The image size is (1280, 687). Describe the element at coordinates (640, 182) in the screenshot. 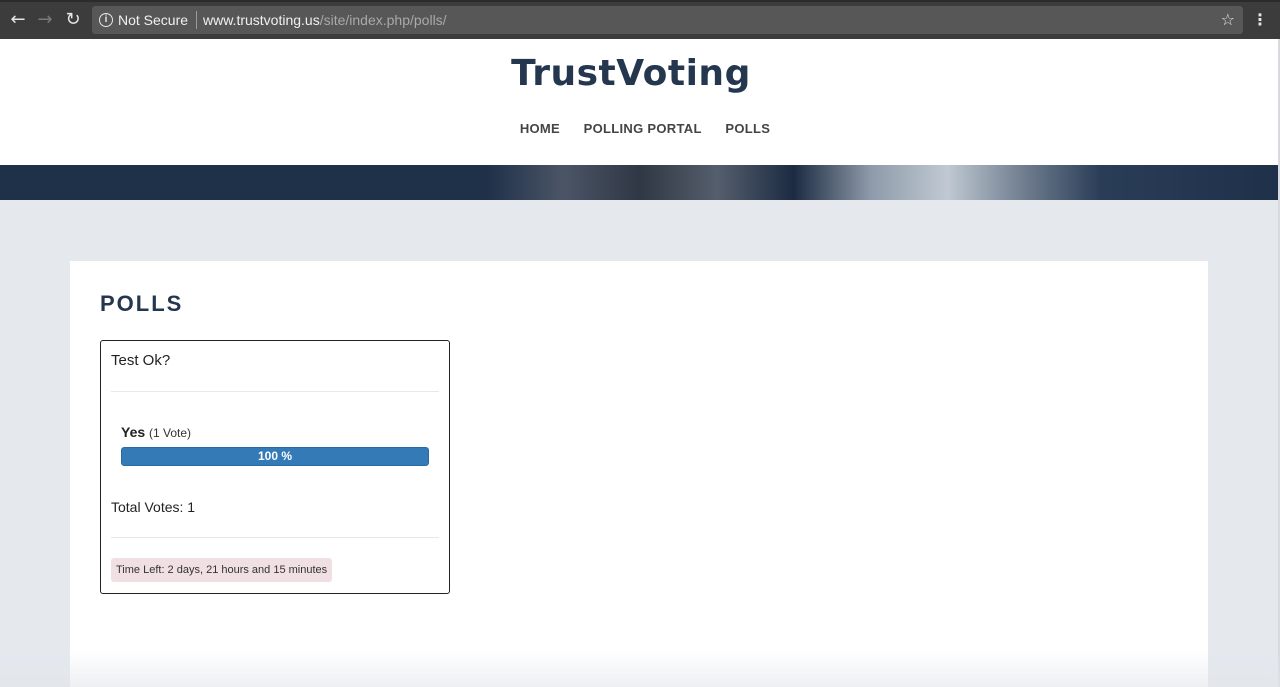

I see `hero-banner` at that location.